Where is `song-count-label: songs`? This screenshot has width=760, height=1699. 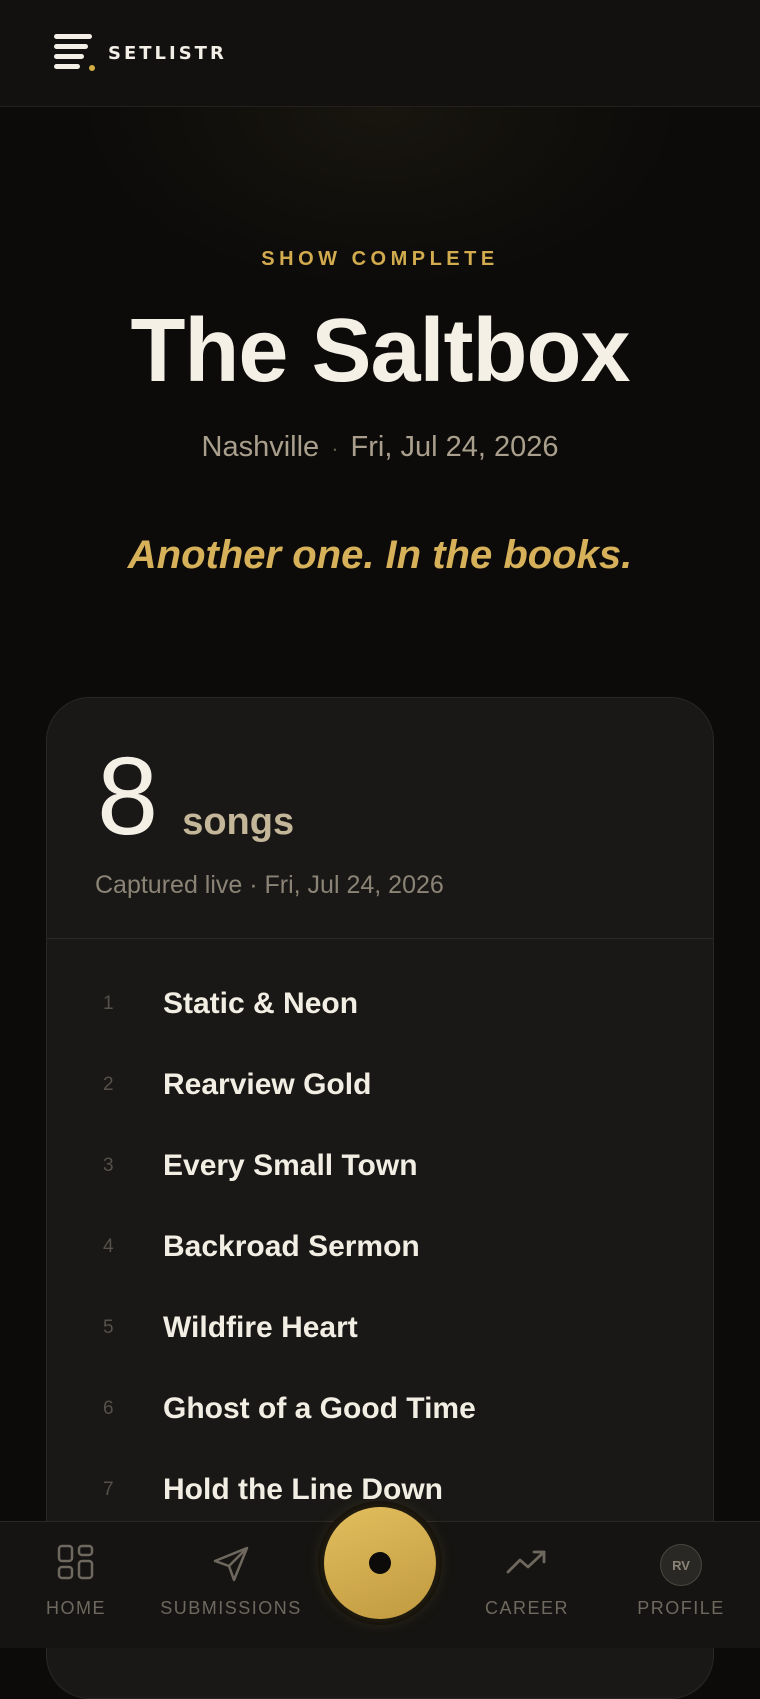 song-count-label: songs is located at coordinates (238, 822).